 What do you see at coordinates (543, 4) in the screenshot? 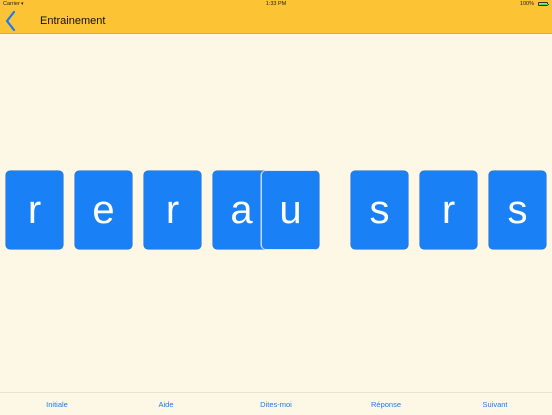
I see `battery-icon` at bounding box center [543, 4].